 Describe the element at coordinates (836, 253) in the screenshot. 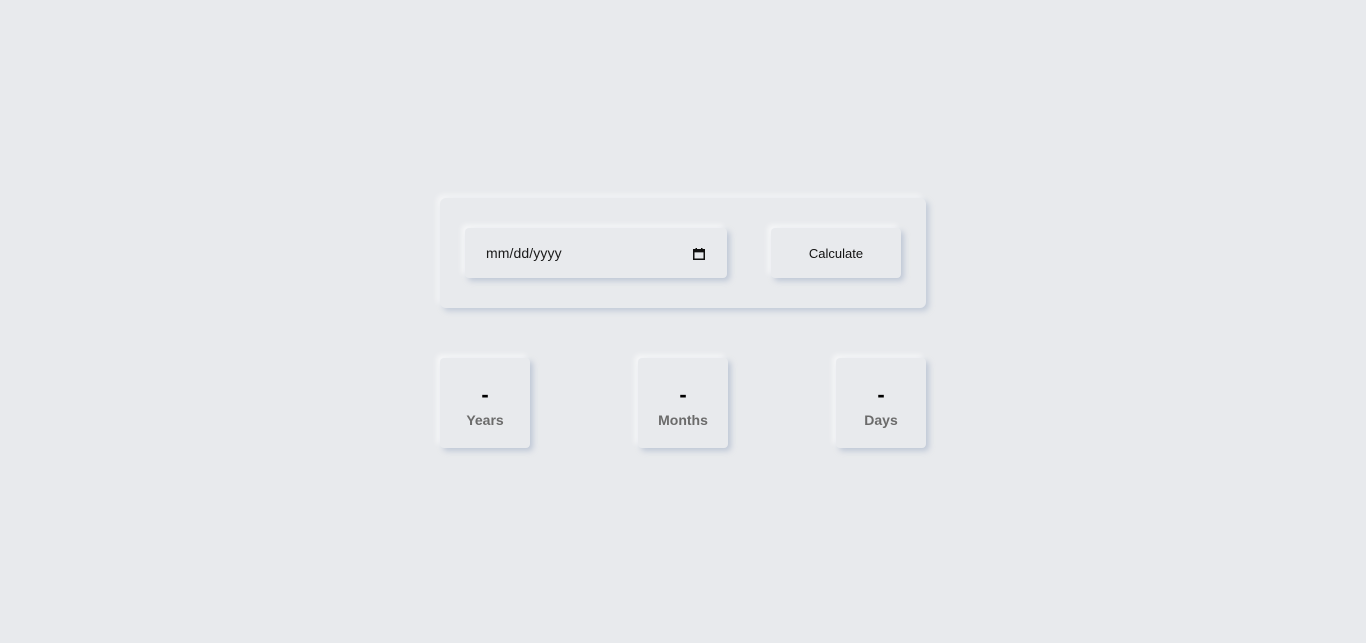

I see `calculate-button: Calculate` at that location.